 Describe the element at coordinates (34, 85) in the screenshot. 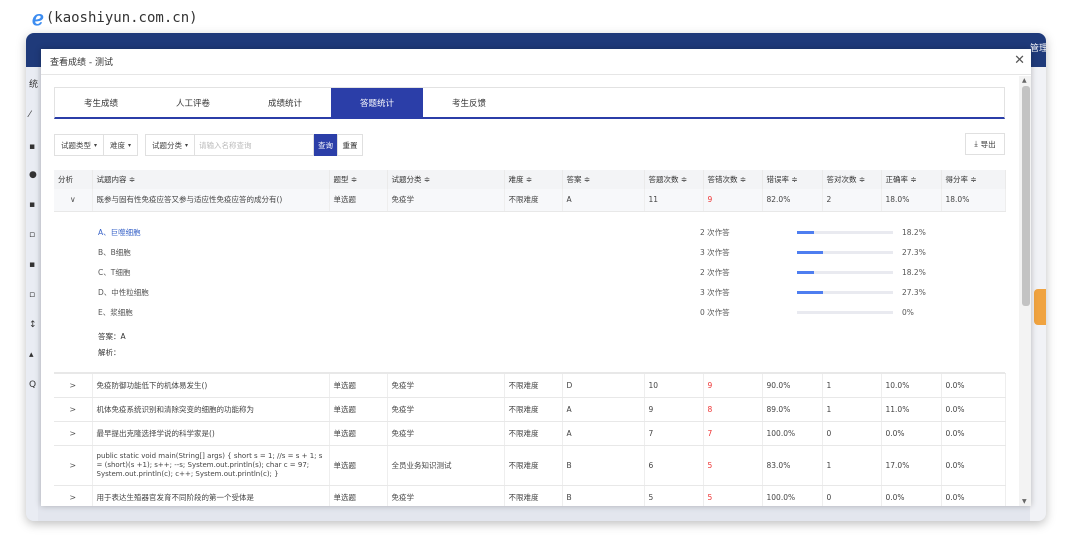

I see `sidebar-label: 统` at that location.